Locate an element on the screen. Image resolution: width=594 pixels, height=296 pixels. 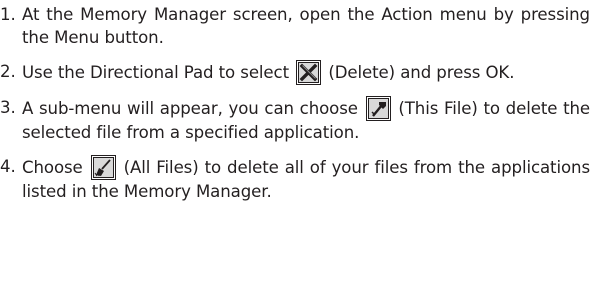
delete-x-icon is located at coordinates (309, 72).